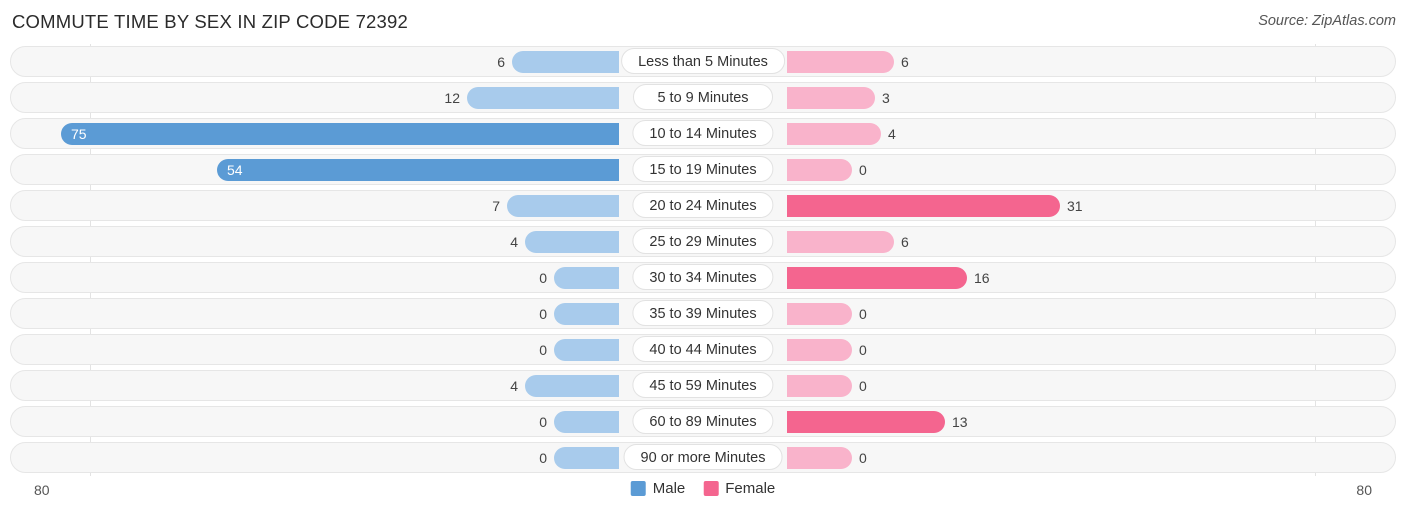 Image resolution: width=1406 pixels, height=523 pixels. What do you see at coordinates (235, 170) in the screenshot?
I see `bar-value-male: 54` at bounding box center [235, 170].